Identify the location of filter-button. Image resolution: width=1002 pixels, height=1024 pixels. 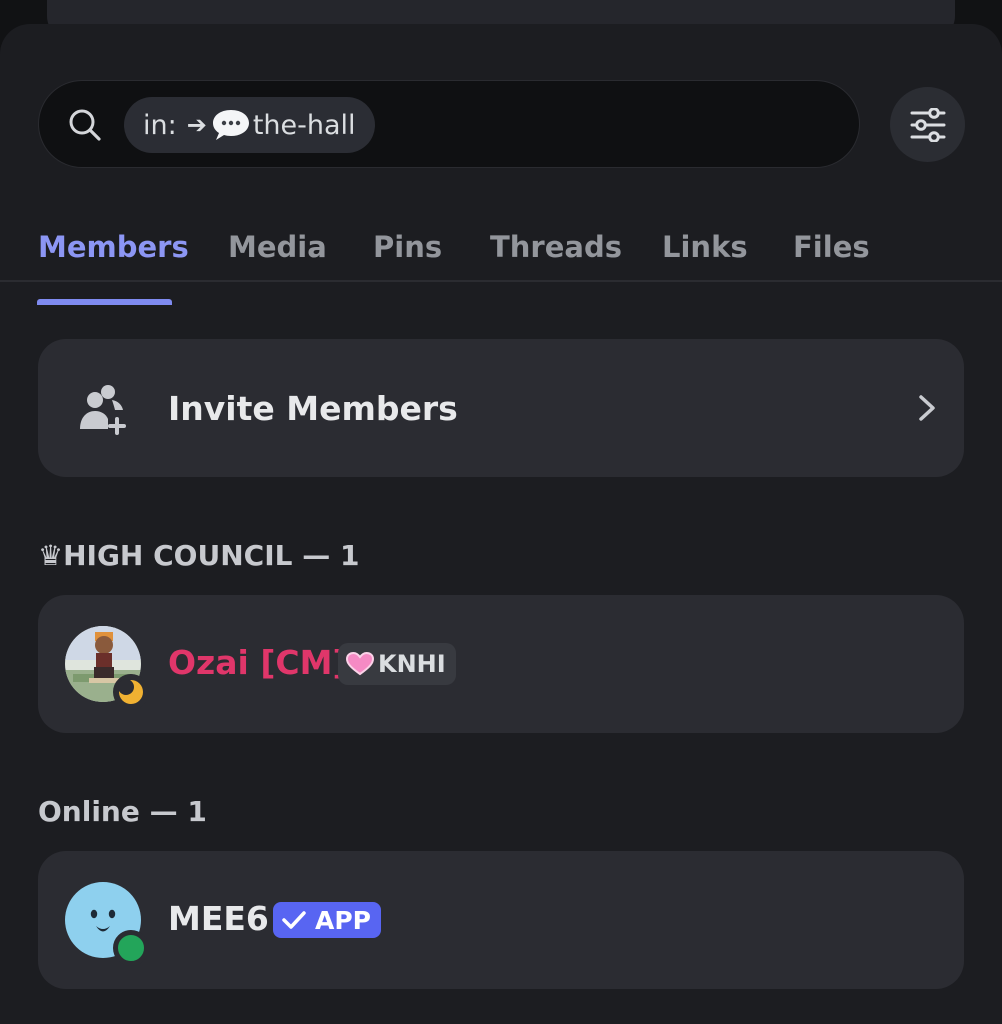
(927, 124).